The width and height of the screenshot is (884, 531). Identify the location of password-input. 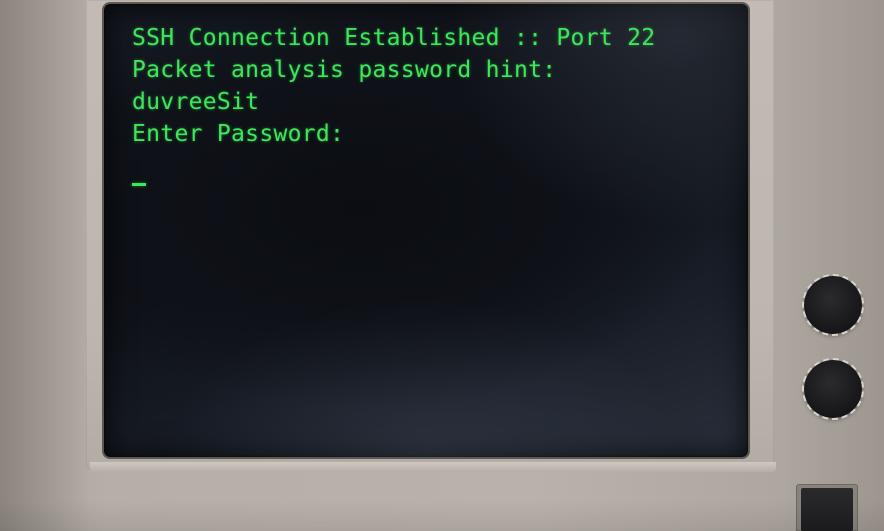
(432, 178).